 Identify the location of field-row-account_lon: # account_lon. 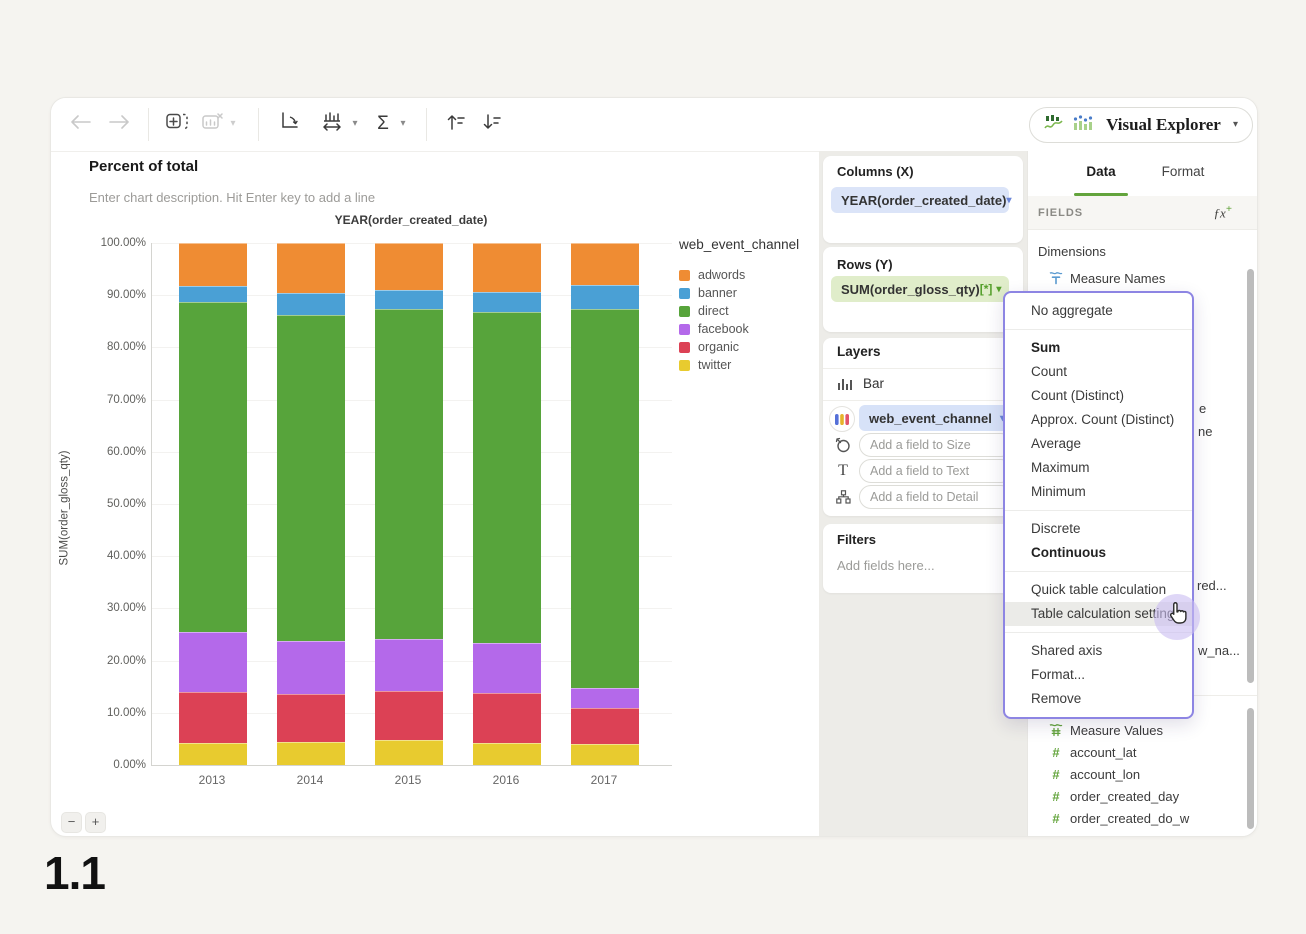
(1135, 774).